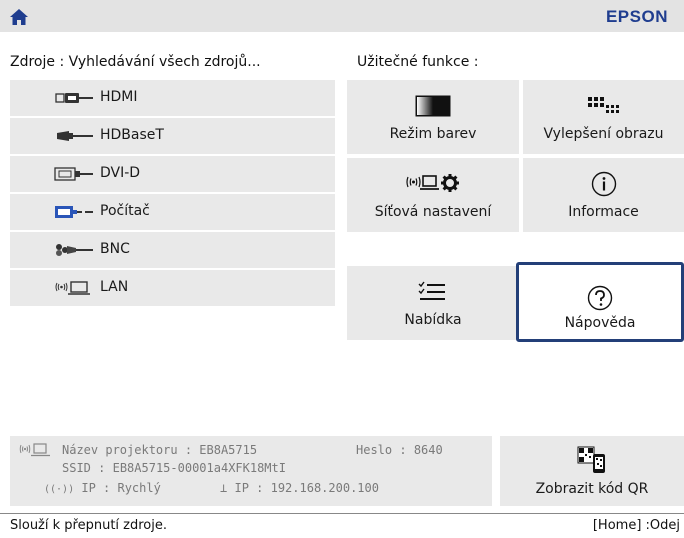 The height and width of the screenshot is (538, 684). I want to click on menu-icon, so click(431, 290).